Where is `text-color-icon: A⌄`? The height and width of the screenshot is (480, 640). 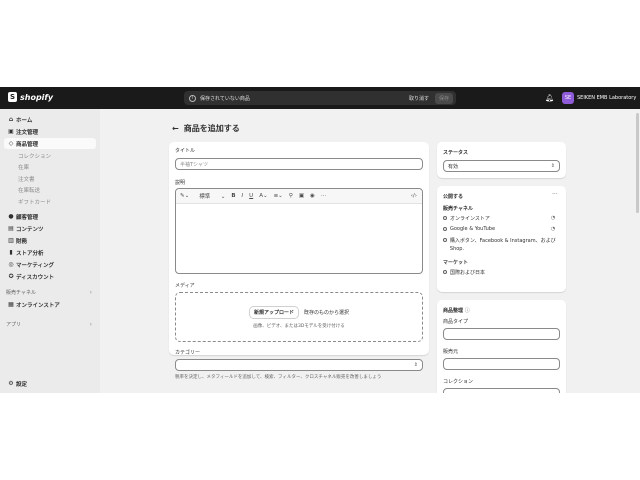 text-color-icon: A⌄ is located at coordinates (263, 196).